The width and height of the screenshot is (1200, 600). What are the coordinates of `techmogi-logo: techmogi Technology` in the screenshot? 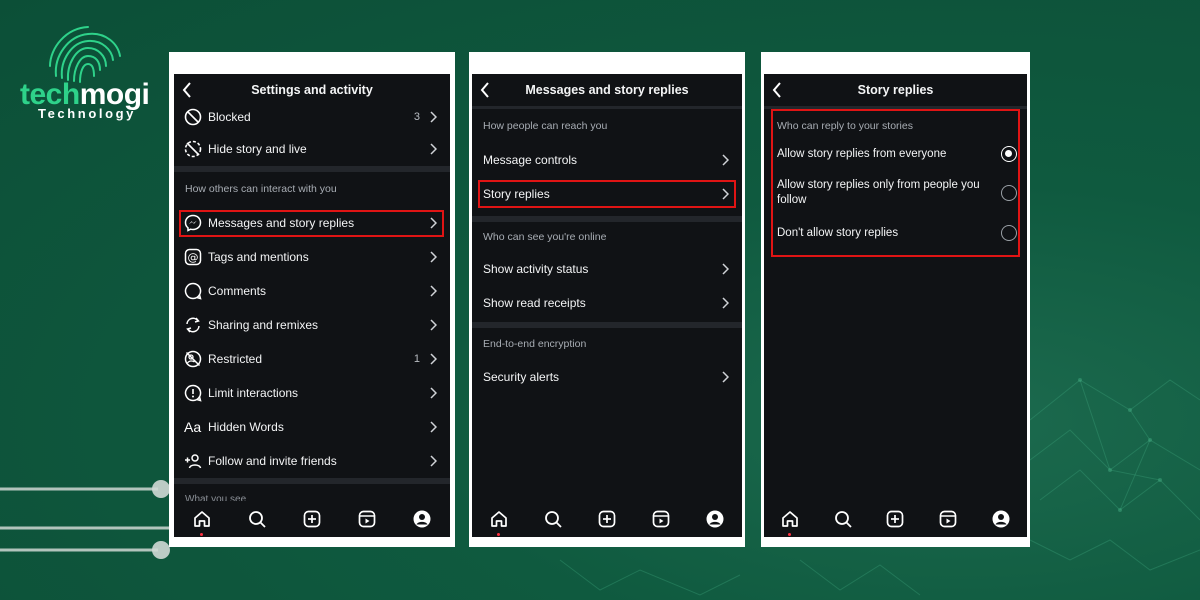 It's located at (95, 76).